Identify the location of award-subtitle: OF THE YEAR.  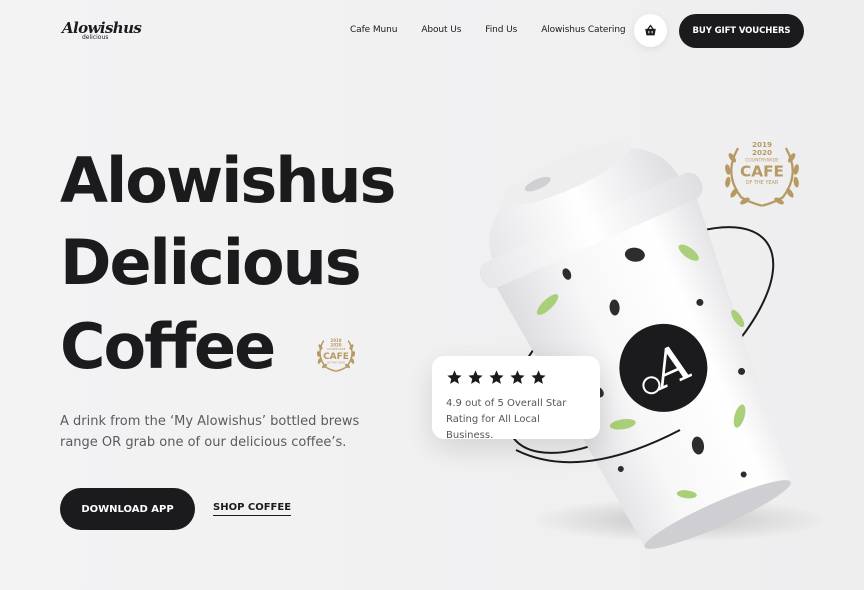
(762, 183).